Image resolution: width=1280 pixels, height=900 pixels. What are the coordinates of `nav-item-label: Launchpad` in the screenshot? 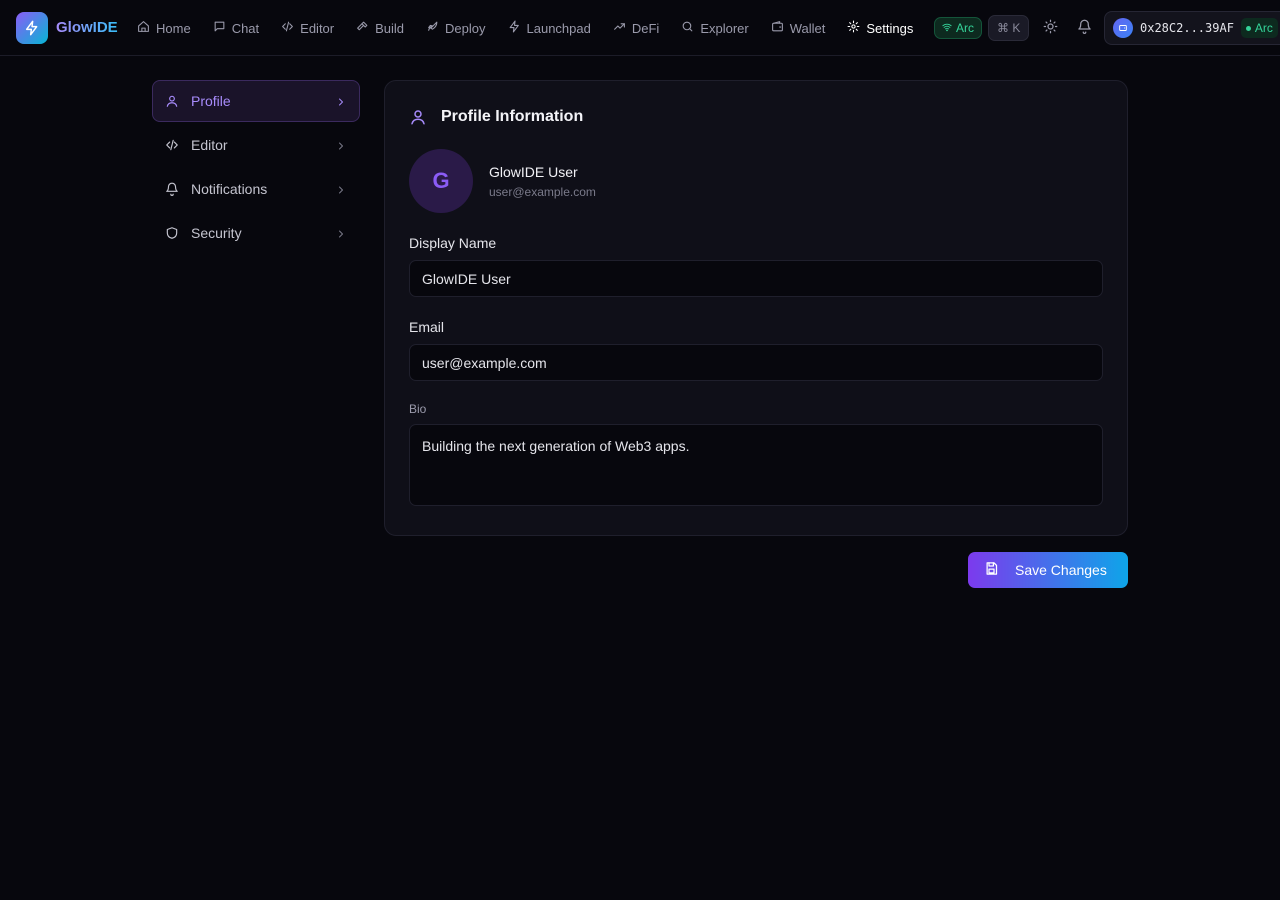 It's located at (558, 28).